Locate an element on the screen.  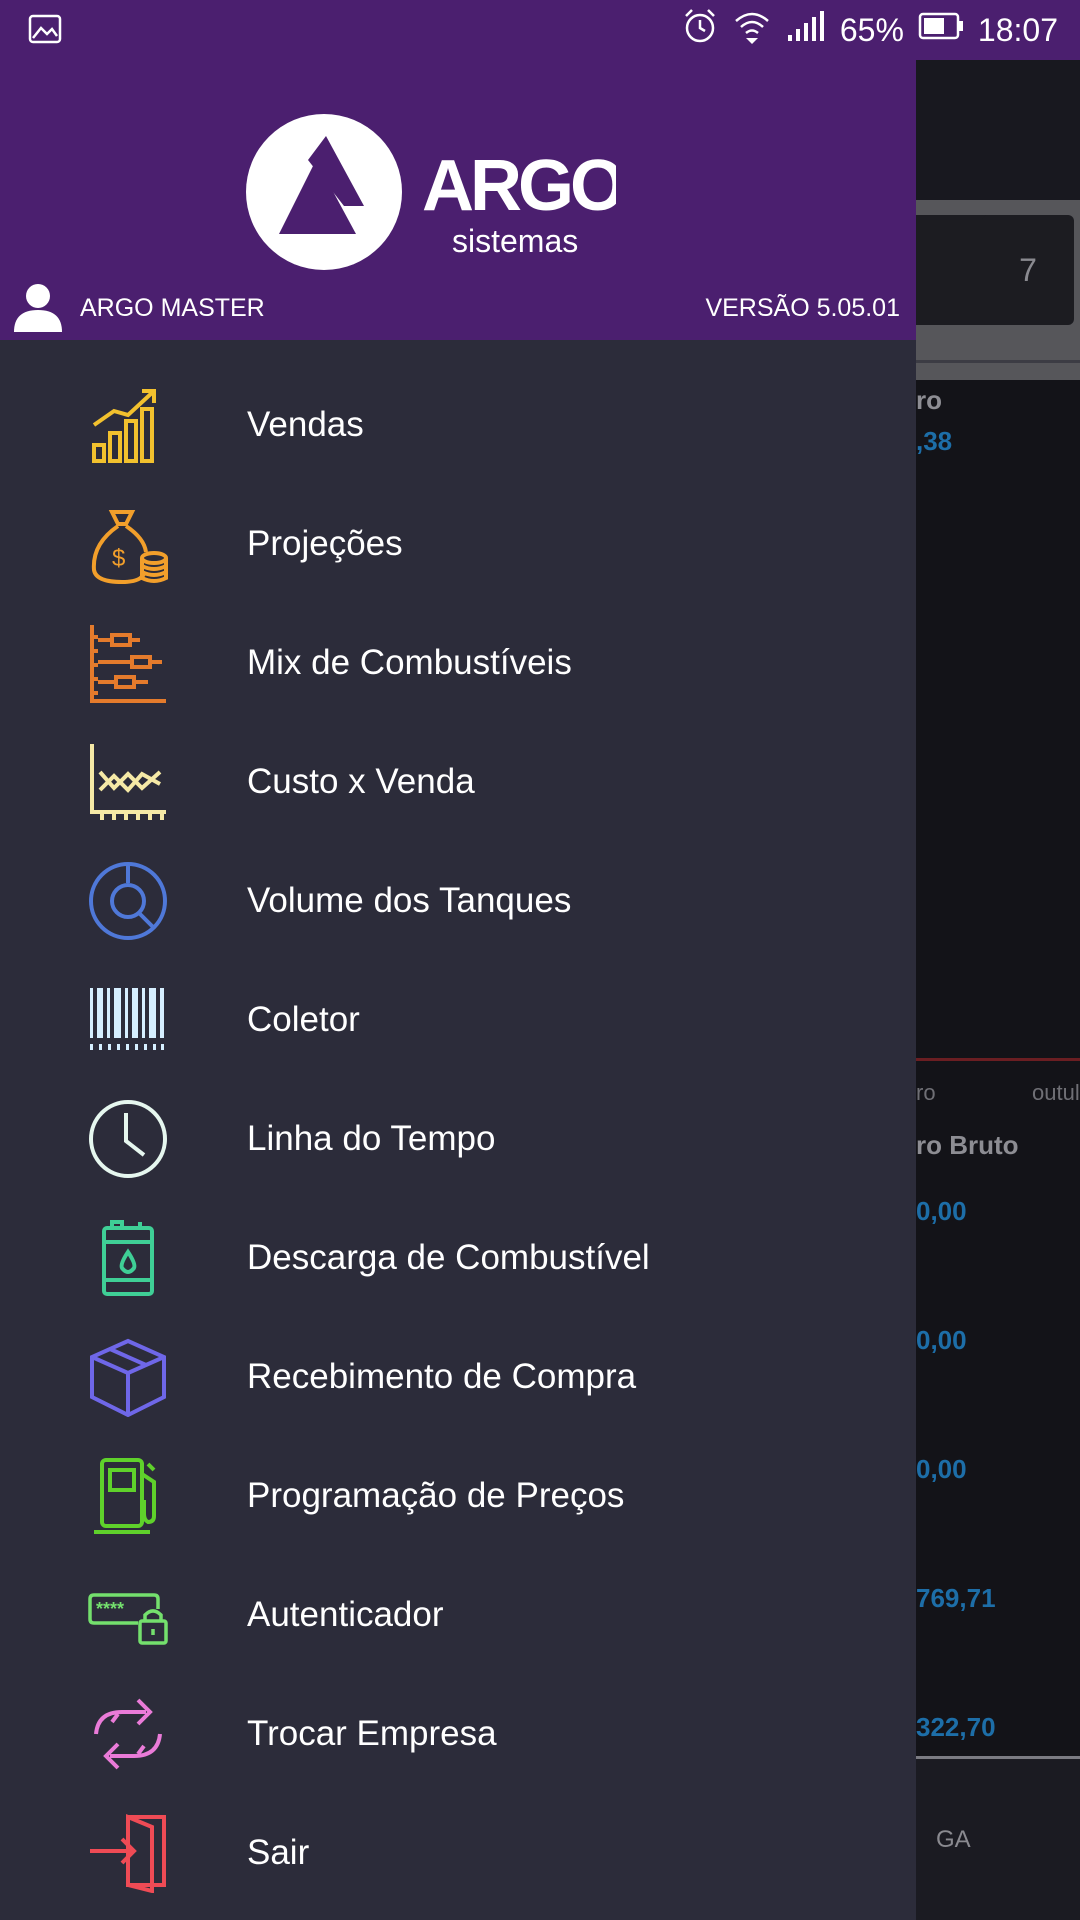
menu-item-sair: Sair is located at coordinates (458, 1852).